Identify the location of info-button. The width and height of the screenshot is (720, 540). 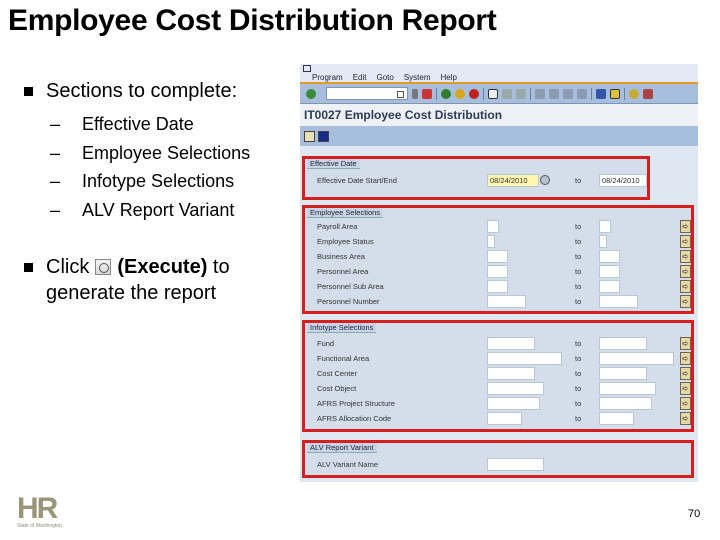
(323, 136).